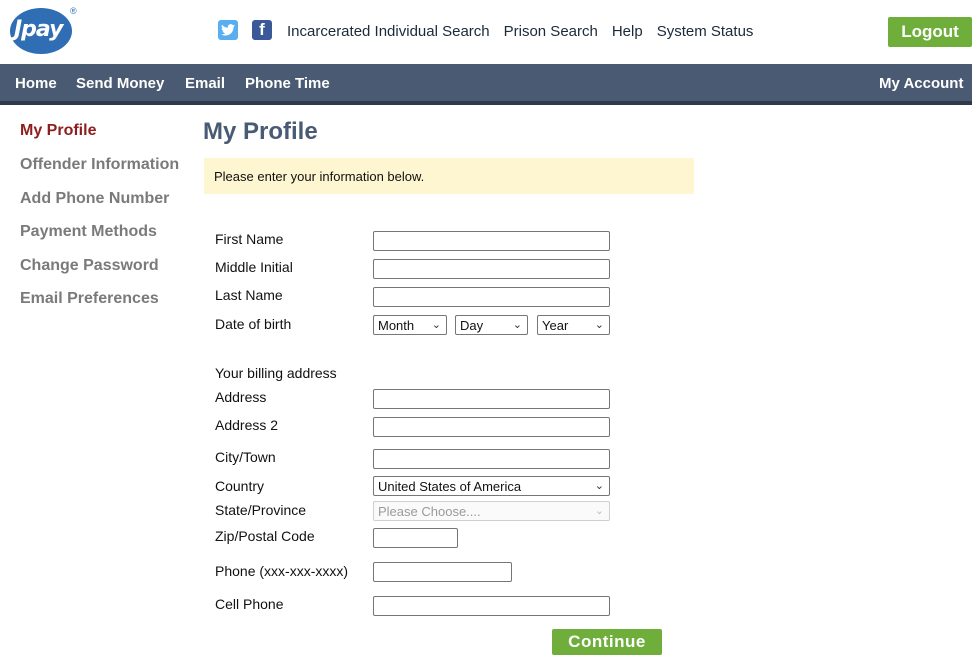 Image resolution: width=972 pixels, height=655 pixels. Describe the element at coordinates (241, 397) in the screenshot. I see `address-label: Address` at that location.